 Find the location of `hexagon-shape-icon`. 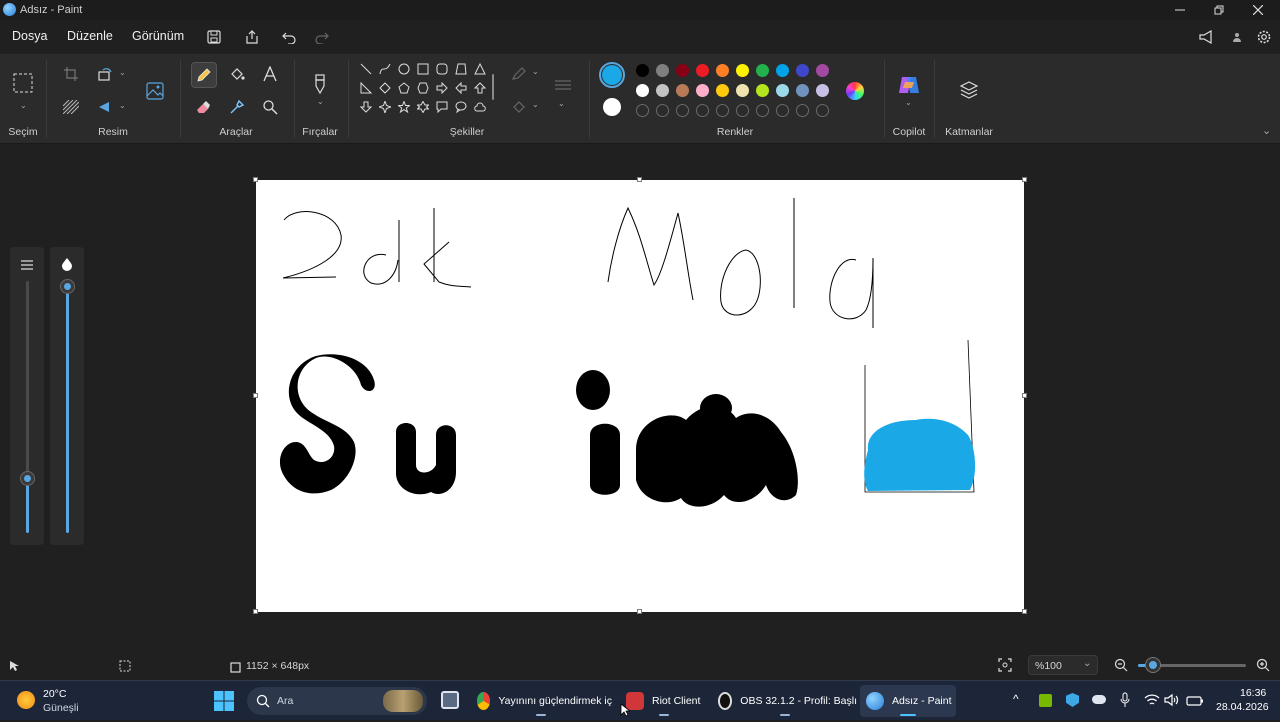

hexagon-shape-icon is located at coordinates (423, 88).